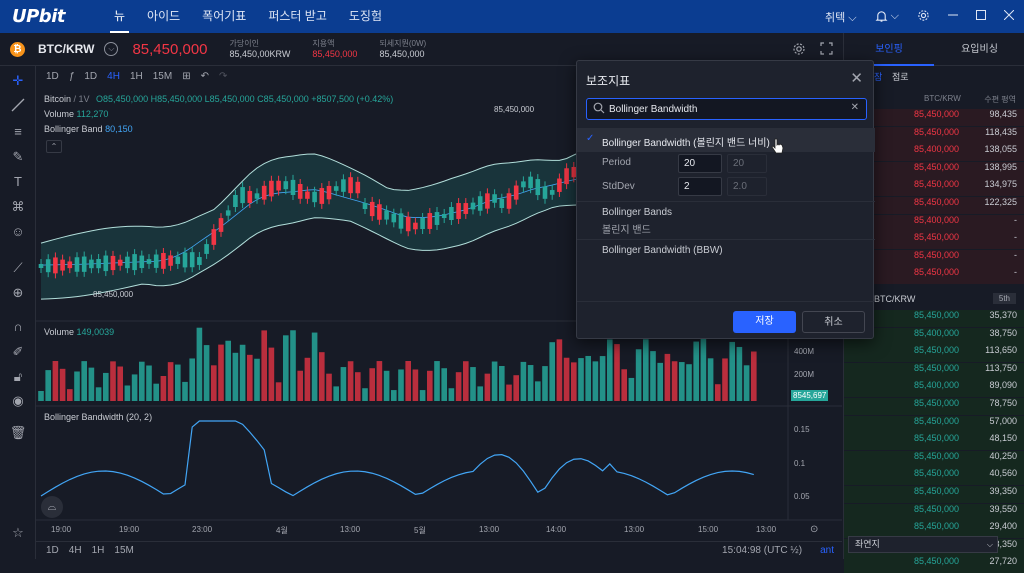  Describe the element at coordinates (66, 49) in the screenshot. I see `symbol-pair: BTC/KRW` at that location.